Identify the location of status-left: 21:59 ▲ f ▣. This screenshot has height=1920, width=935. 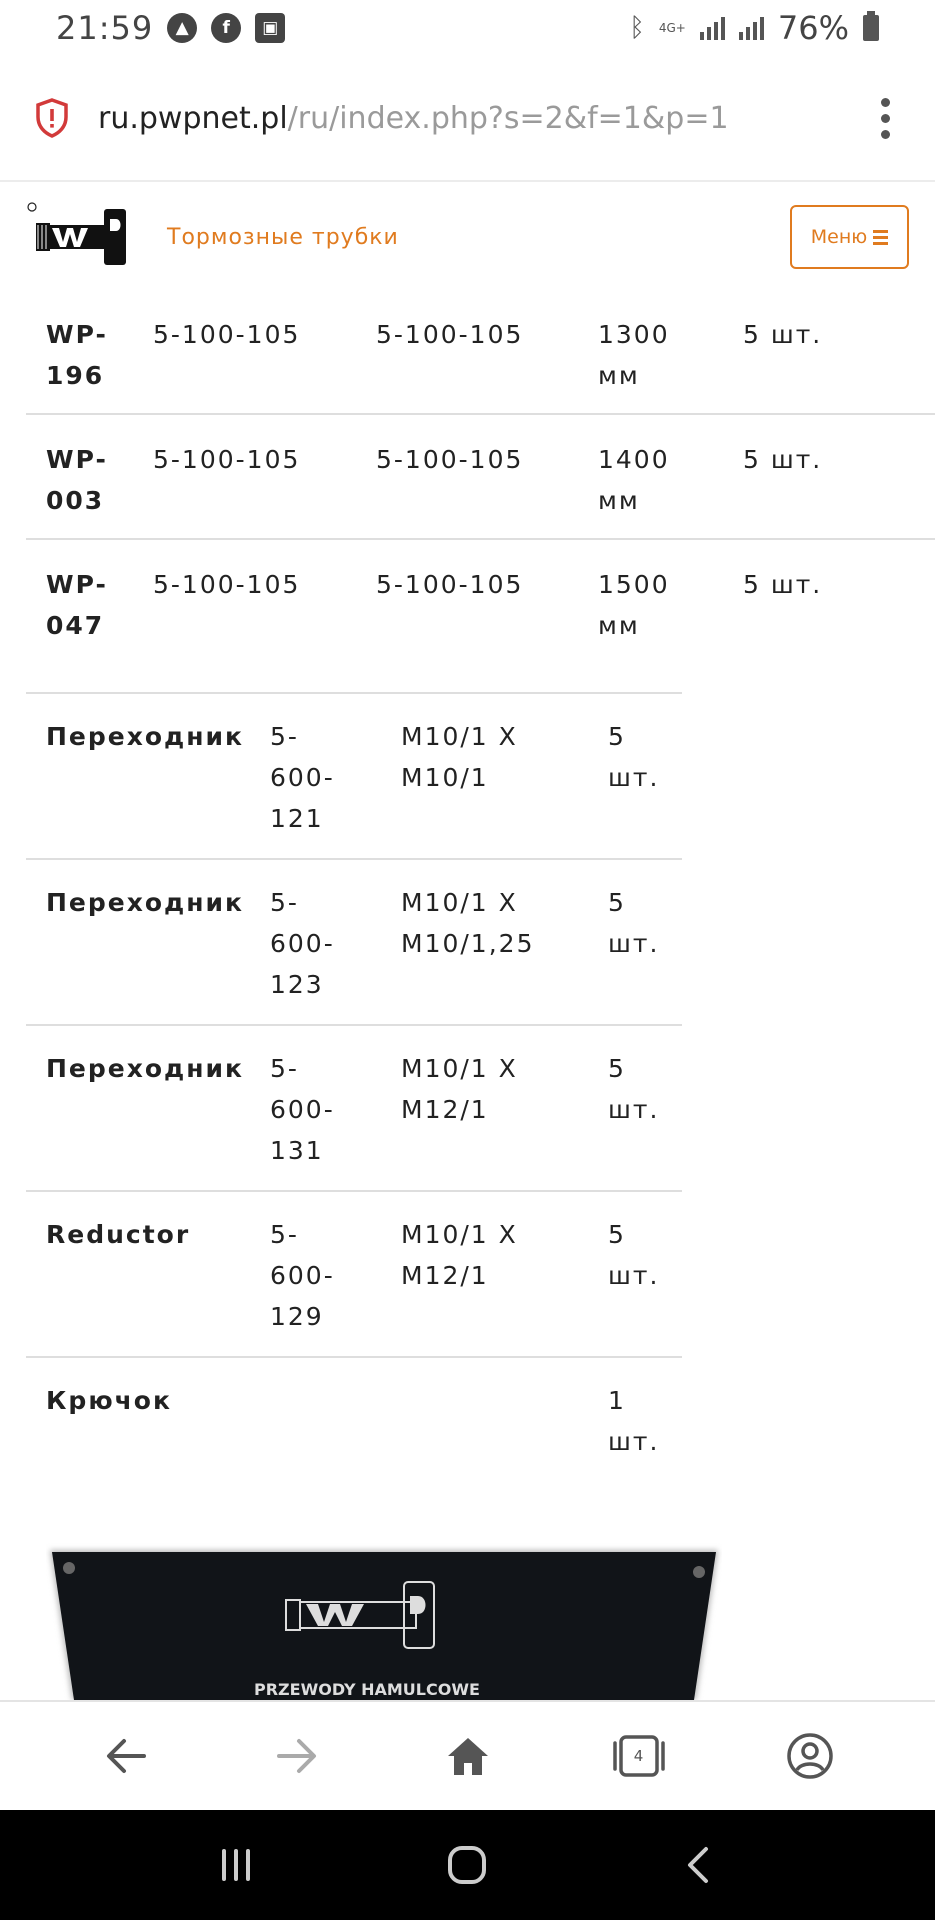
(171, 28).